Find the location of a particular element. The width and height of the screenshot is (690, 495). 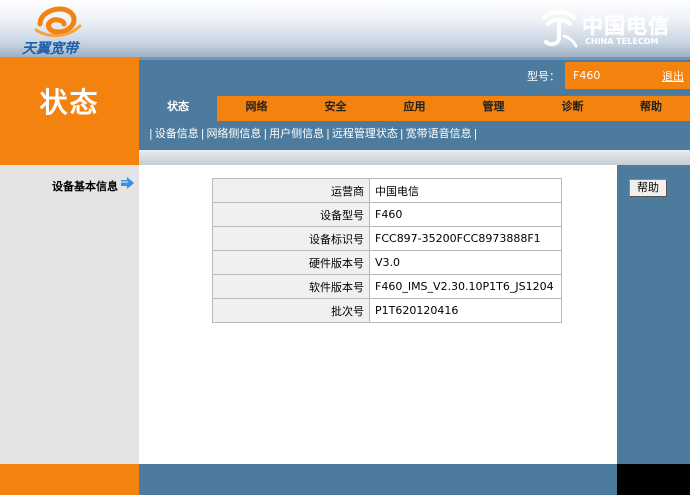

tianyi-broadband-logo: 天翼宽带 is located at coordinates (62, 30).